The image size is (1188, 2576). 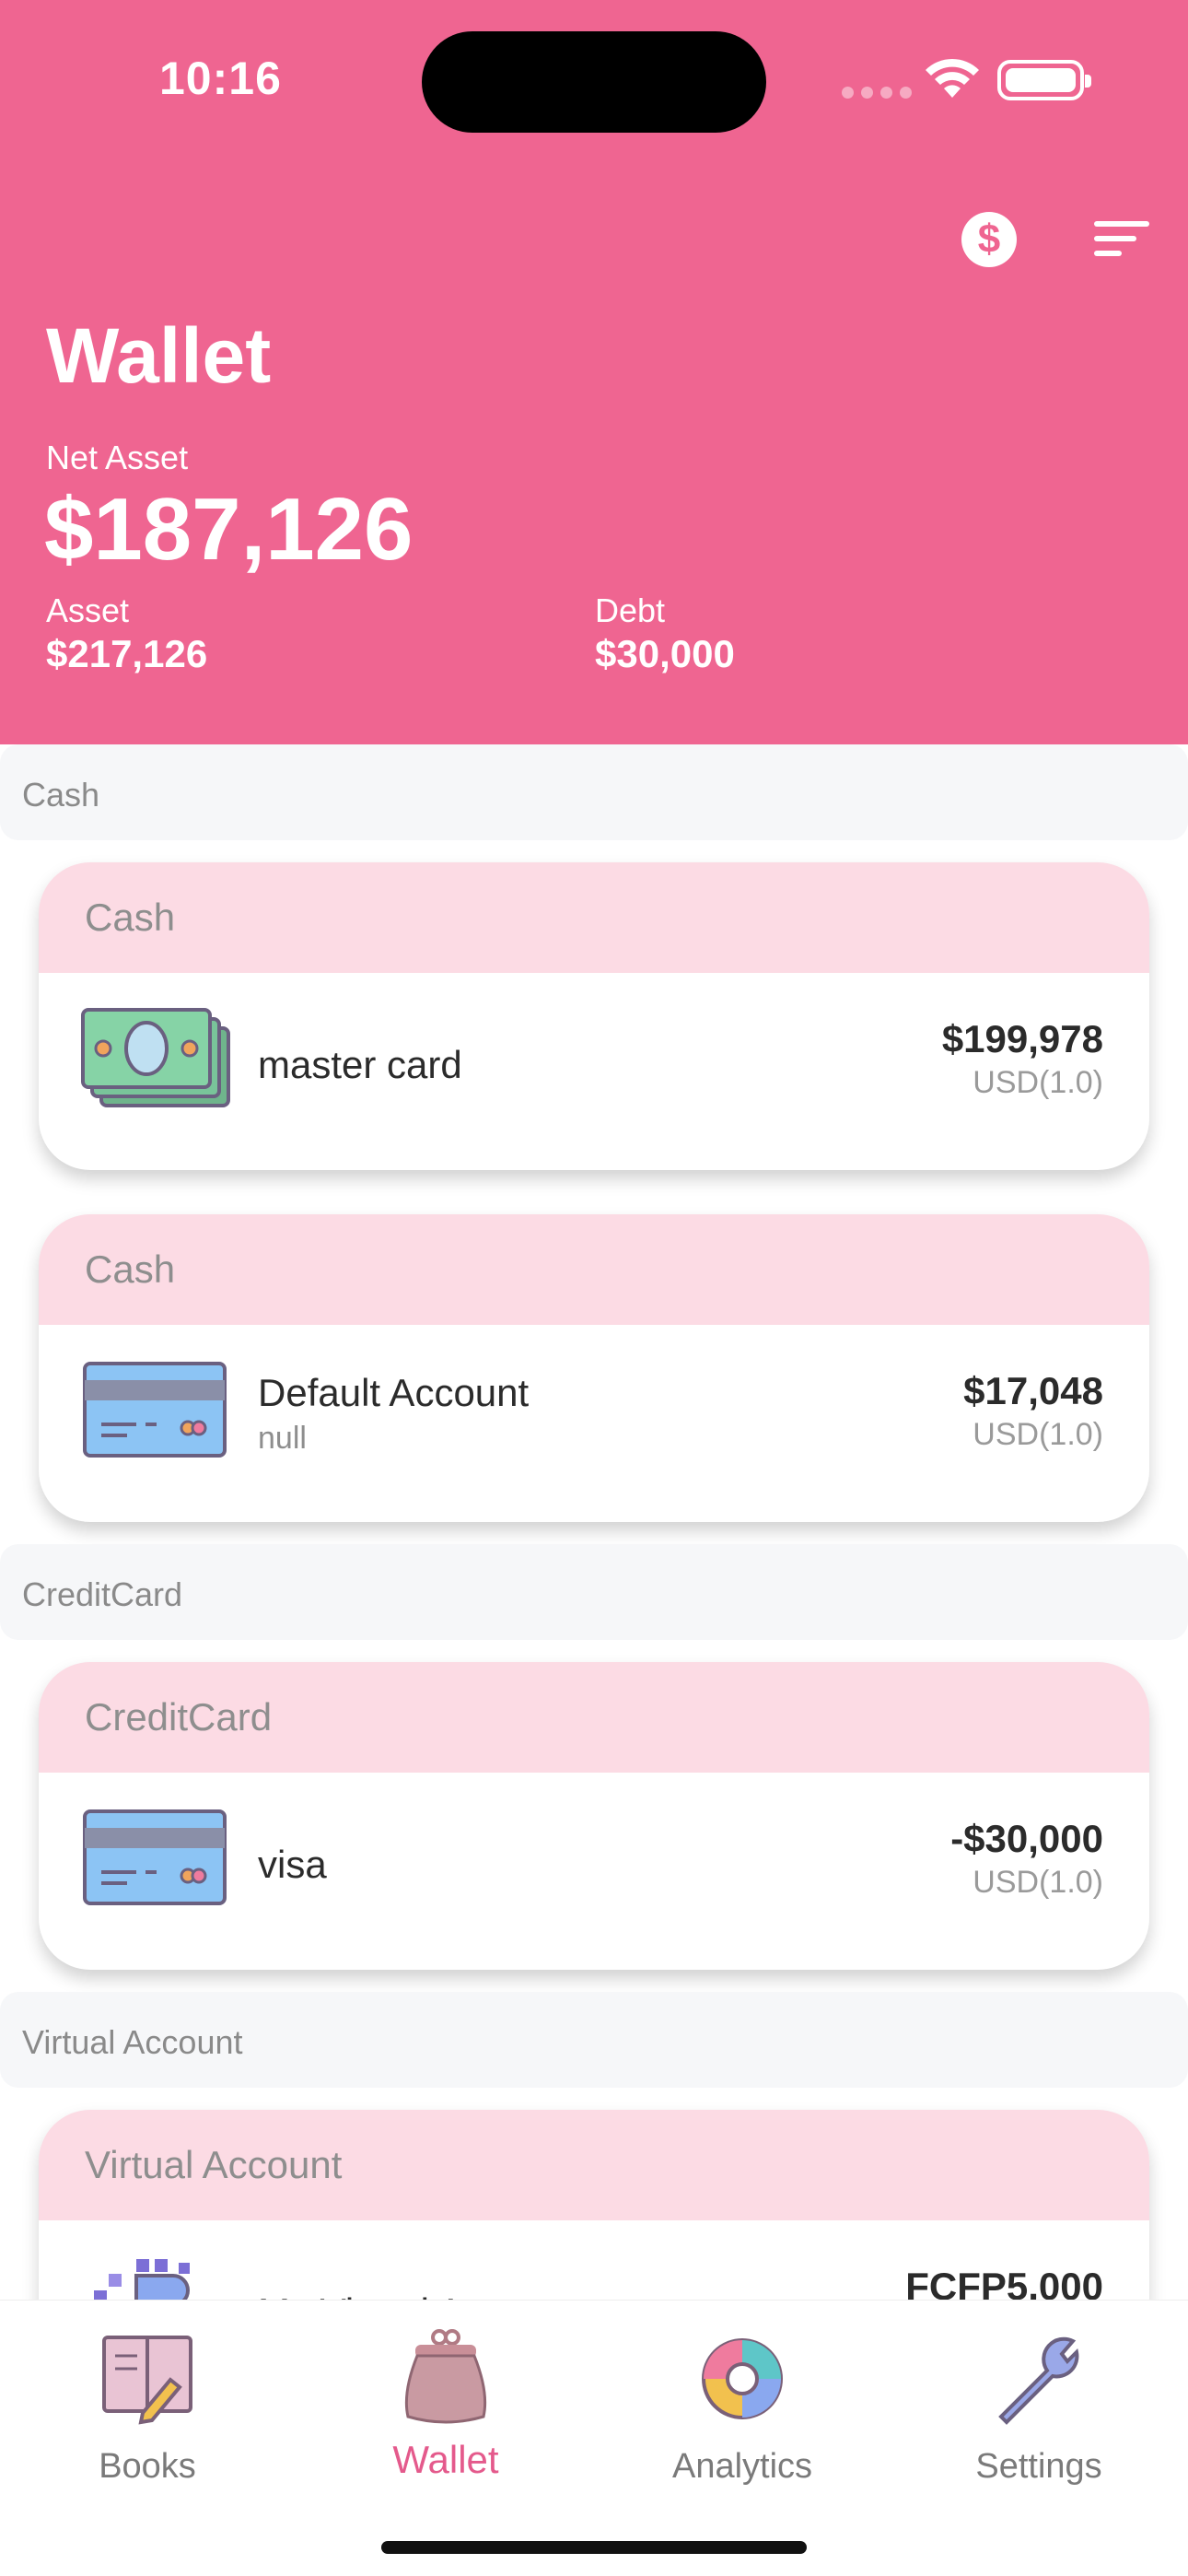 What do you see at coordinates (282, 1438) in the screenshot?
I see `account-note: null` at bounding box center [282, 1438].